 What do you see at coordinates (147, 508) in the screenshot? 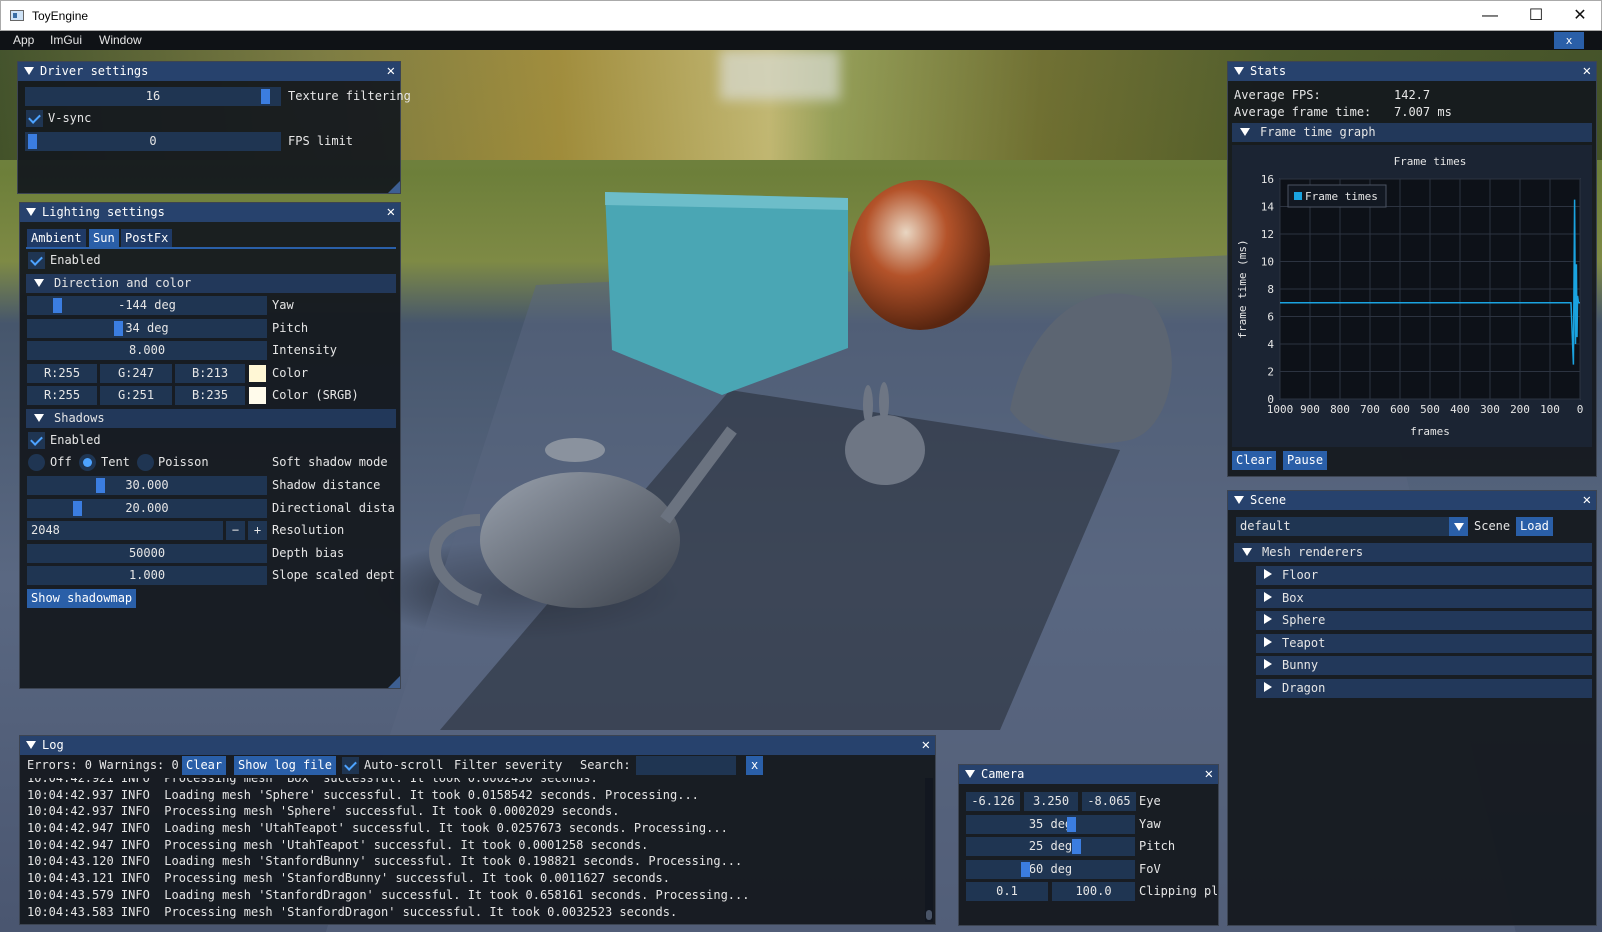
I see `directional-distance-slider: 20.000` at bounding box center [147, 508].